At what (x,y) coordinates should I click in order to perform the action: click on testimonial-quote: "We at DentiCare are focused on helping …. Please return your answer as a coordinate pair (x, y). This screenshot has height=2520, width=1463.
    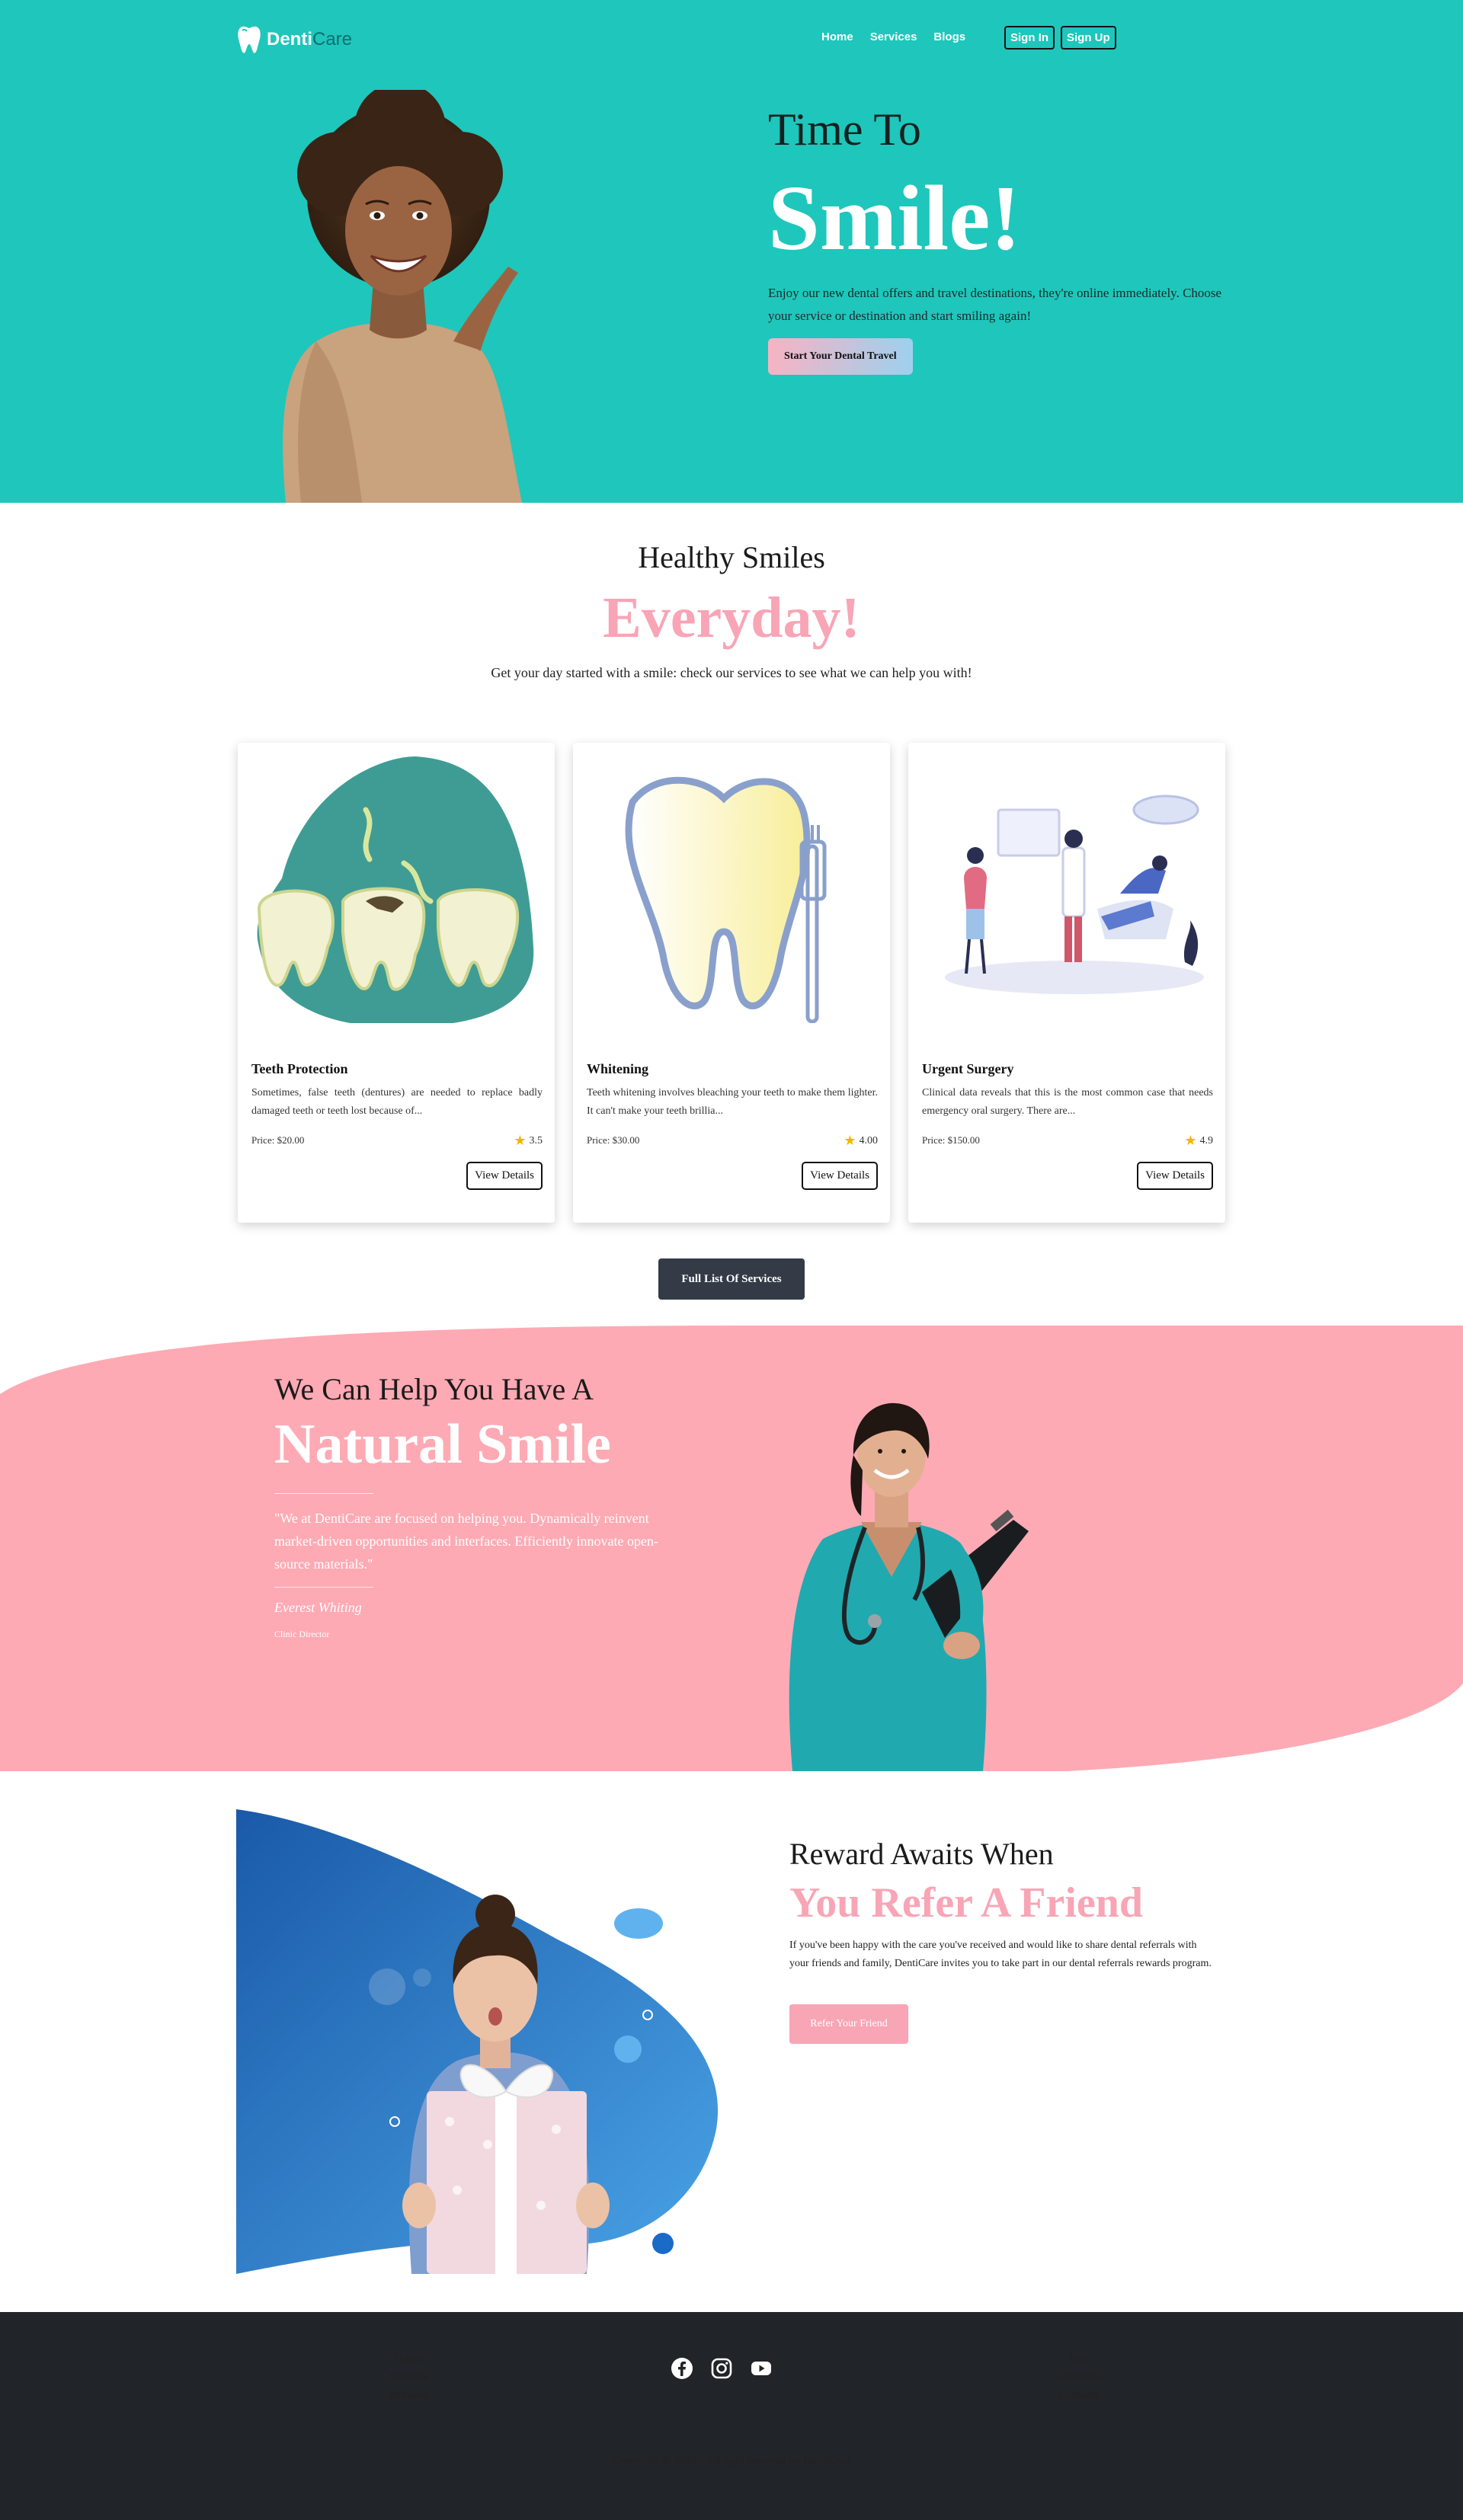
    Looking at the image, I should click on (466, 1541).